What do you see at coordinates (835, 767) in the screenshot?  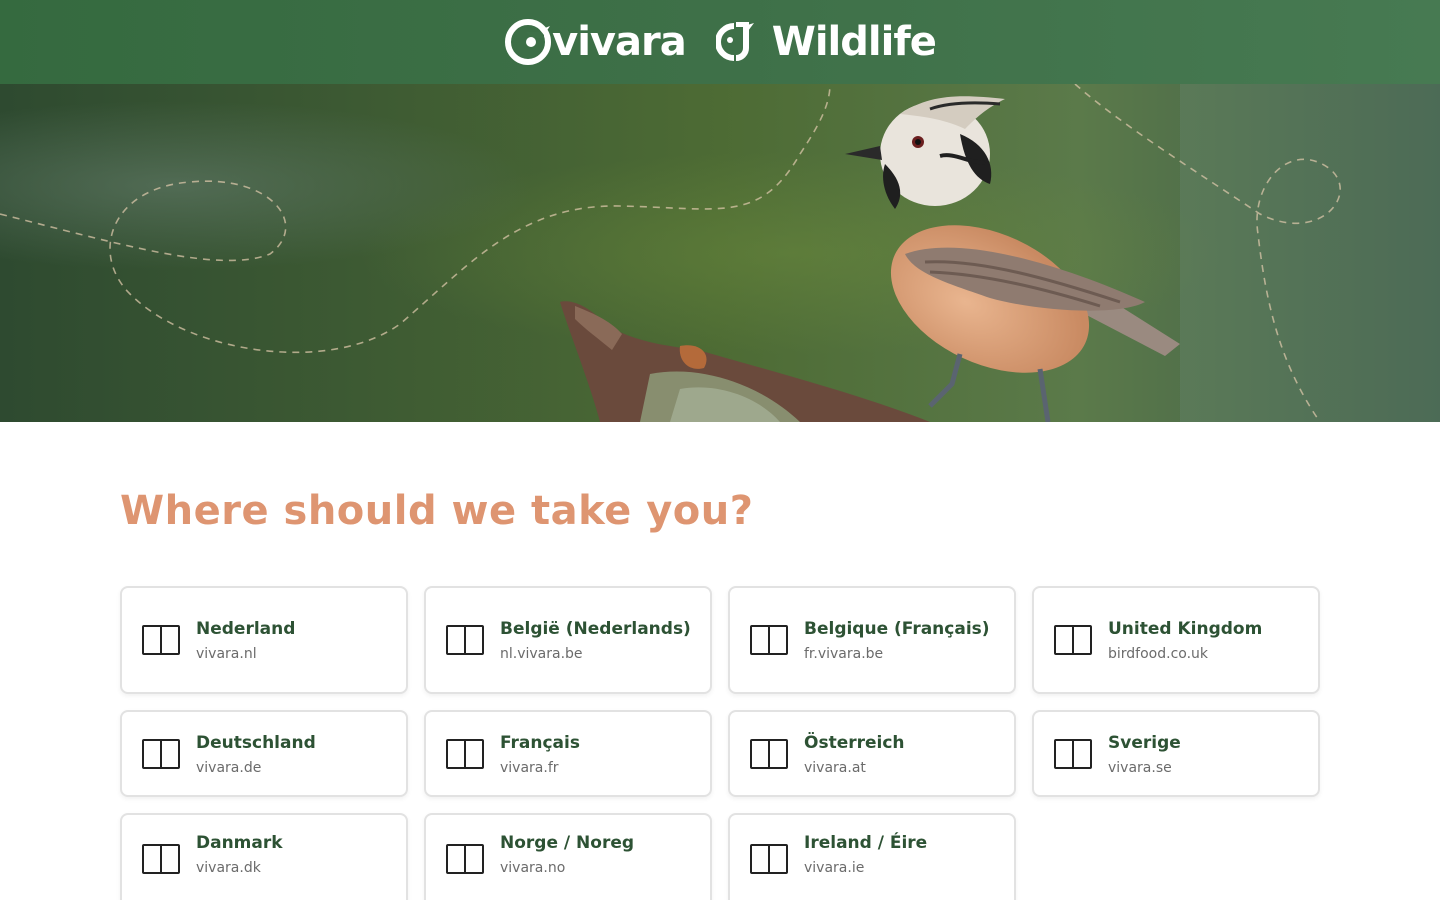 I see `country-url: vivara.at` at bounding box center [835, 767].